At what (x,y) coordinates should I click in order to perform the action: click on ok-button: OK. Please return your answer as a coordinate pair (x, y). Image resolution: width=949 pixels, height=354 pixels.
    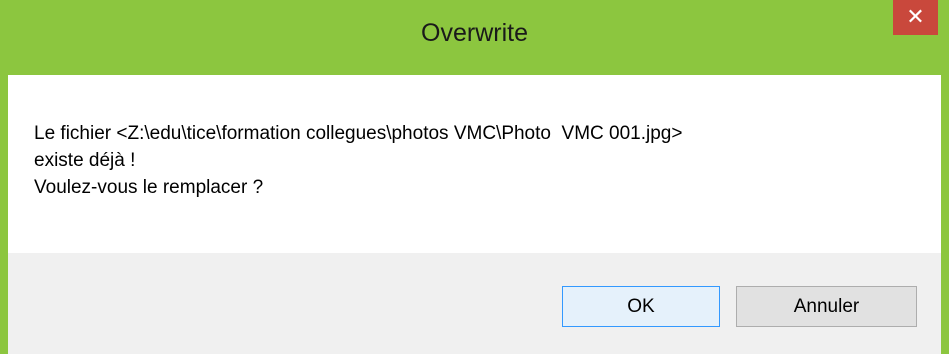
    Looking at the image, I should click on (641, 306).